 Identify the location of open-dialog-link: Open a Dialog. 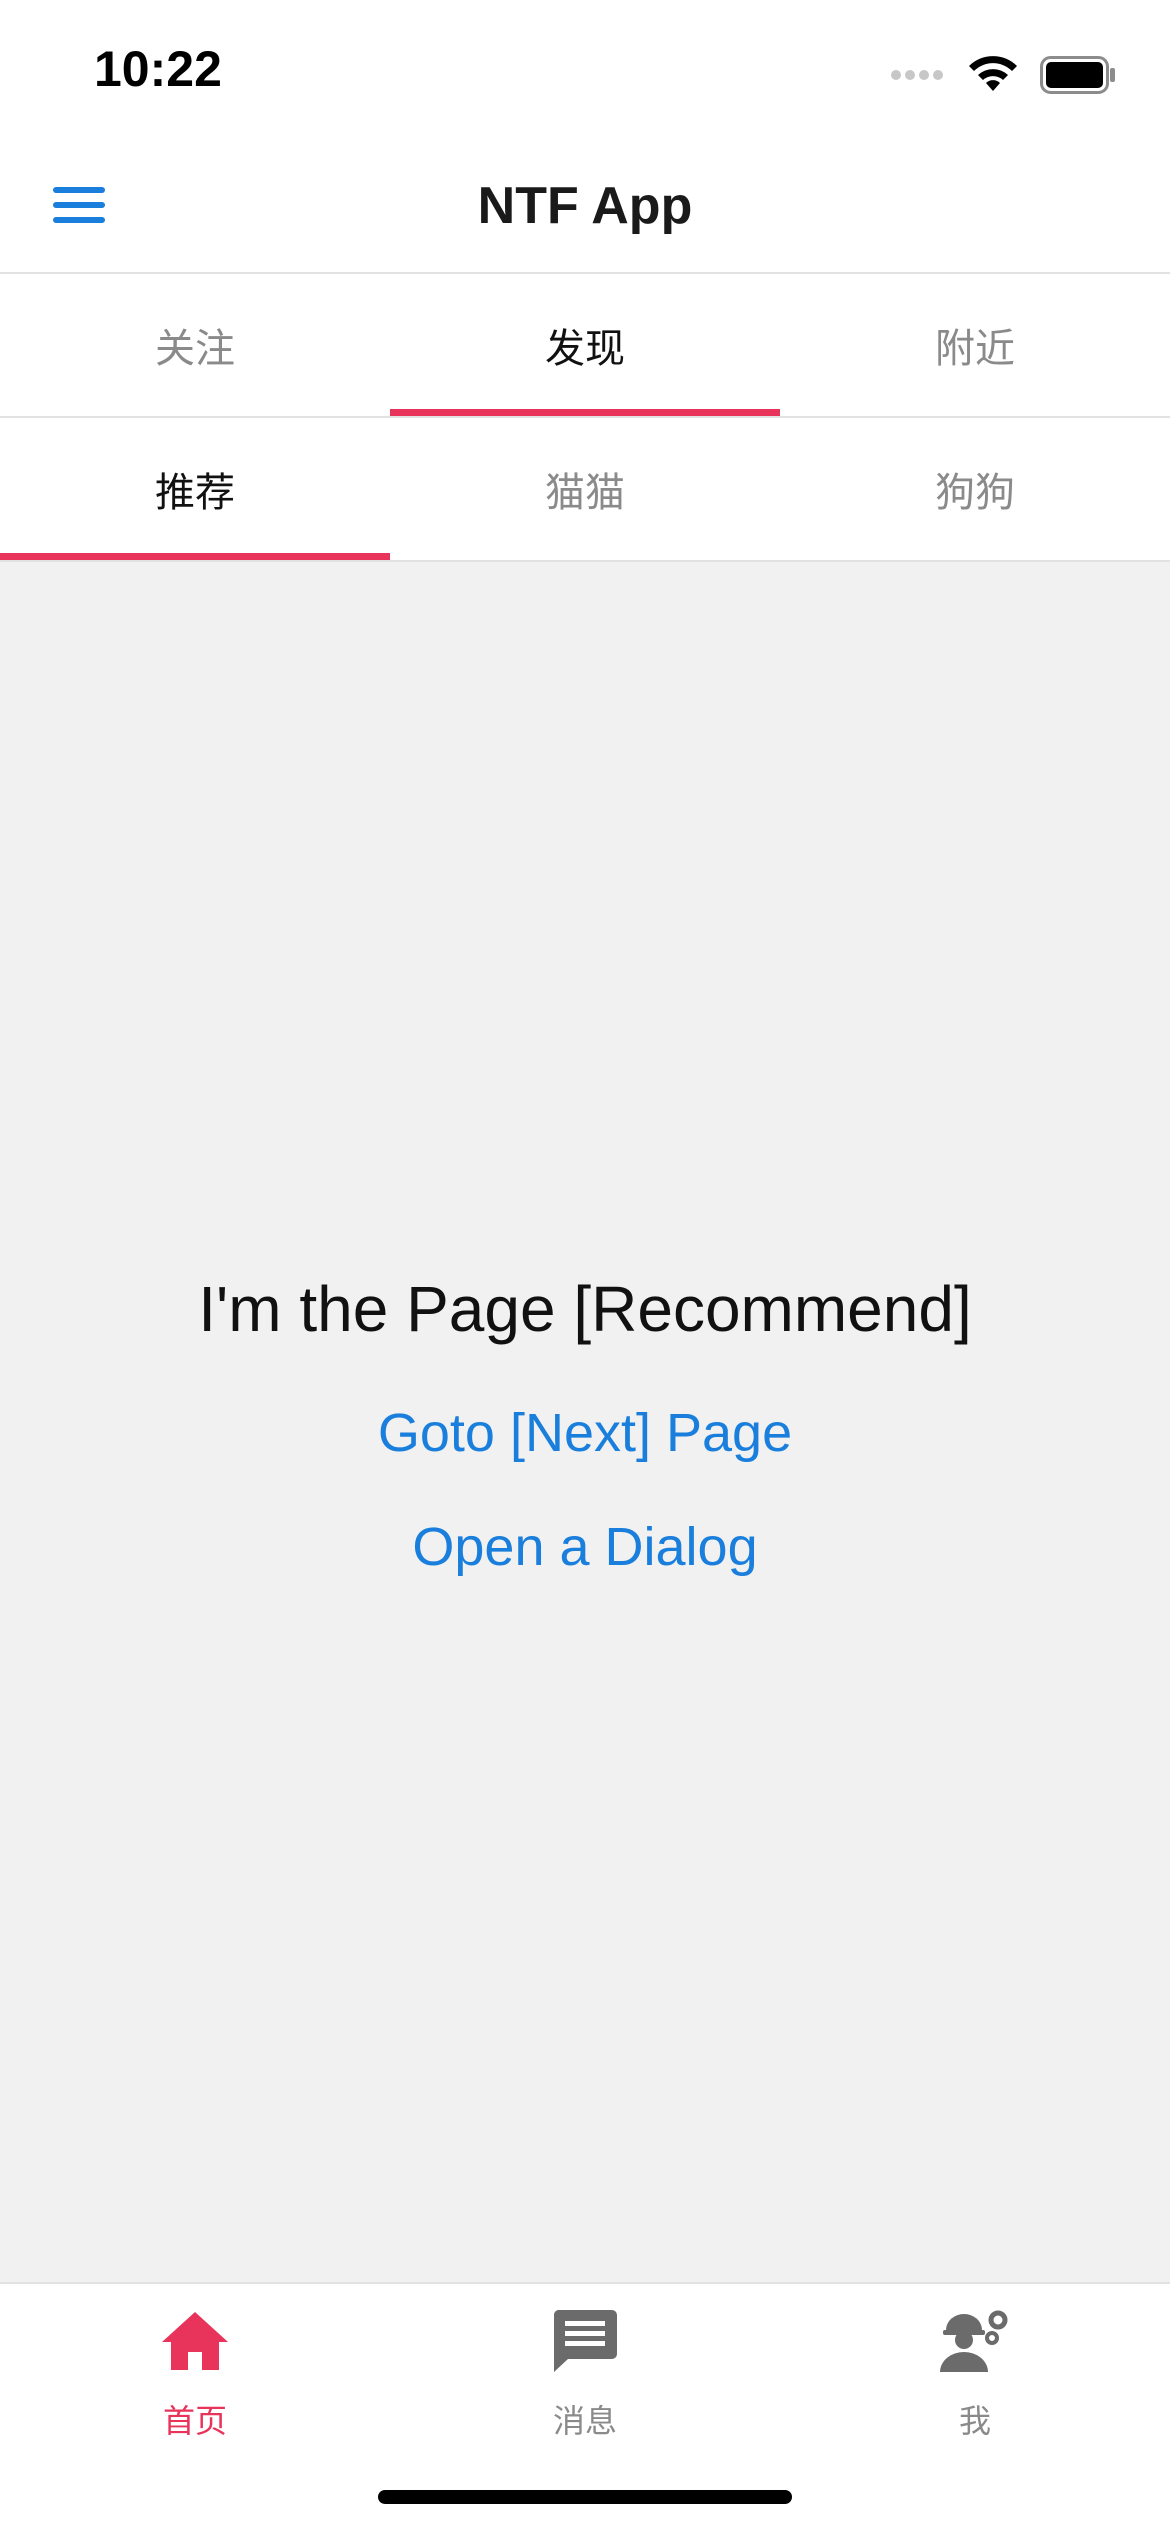
(585, 1547).